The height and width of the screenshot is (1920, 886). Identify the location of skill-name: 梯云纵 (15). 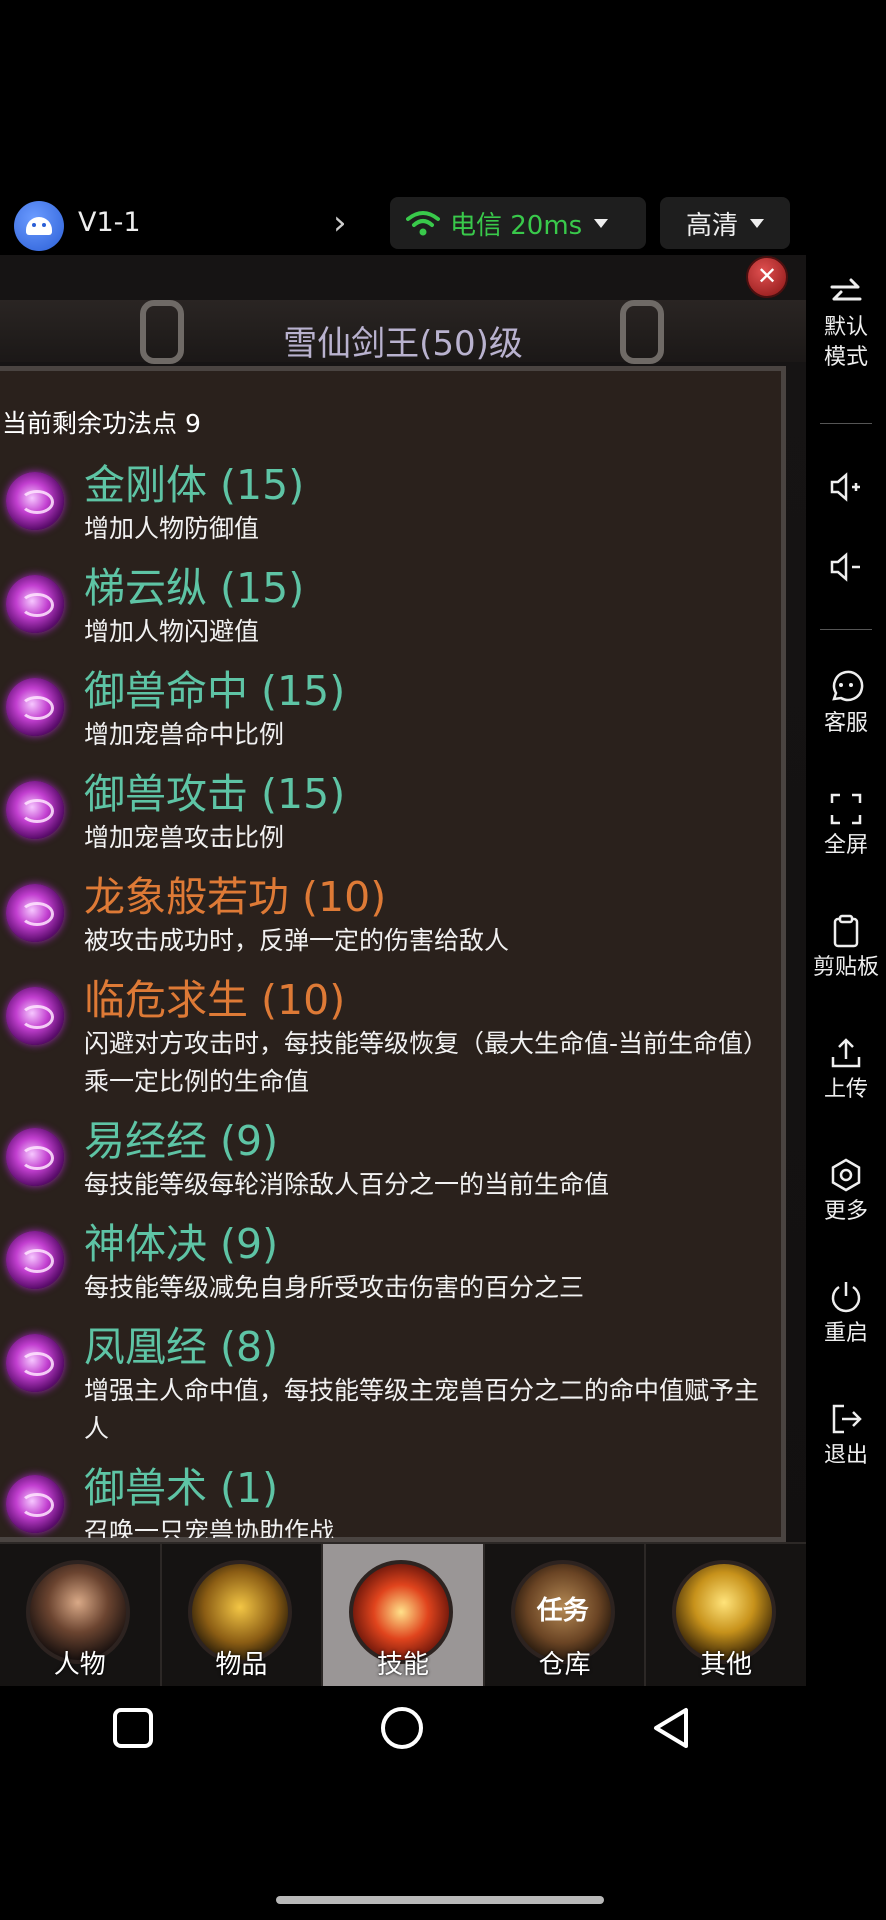
(194, 588).